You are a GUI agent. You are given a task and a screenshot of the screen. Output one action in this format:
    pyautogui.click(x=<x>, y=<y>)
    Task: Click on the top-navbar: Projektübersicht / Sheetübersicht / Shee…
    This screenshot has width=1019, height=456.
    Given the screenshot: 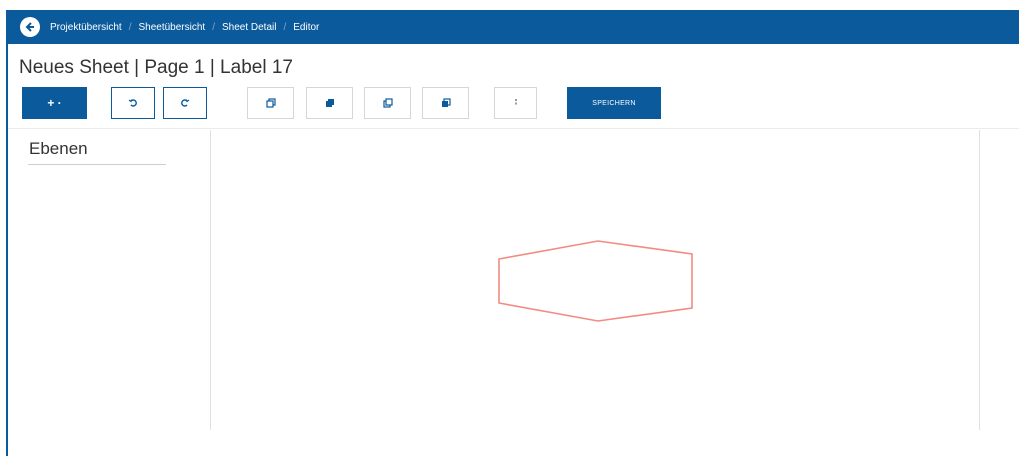 What is the action you would take?
    pyautogui.click(x=513, y=27)
    